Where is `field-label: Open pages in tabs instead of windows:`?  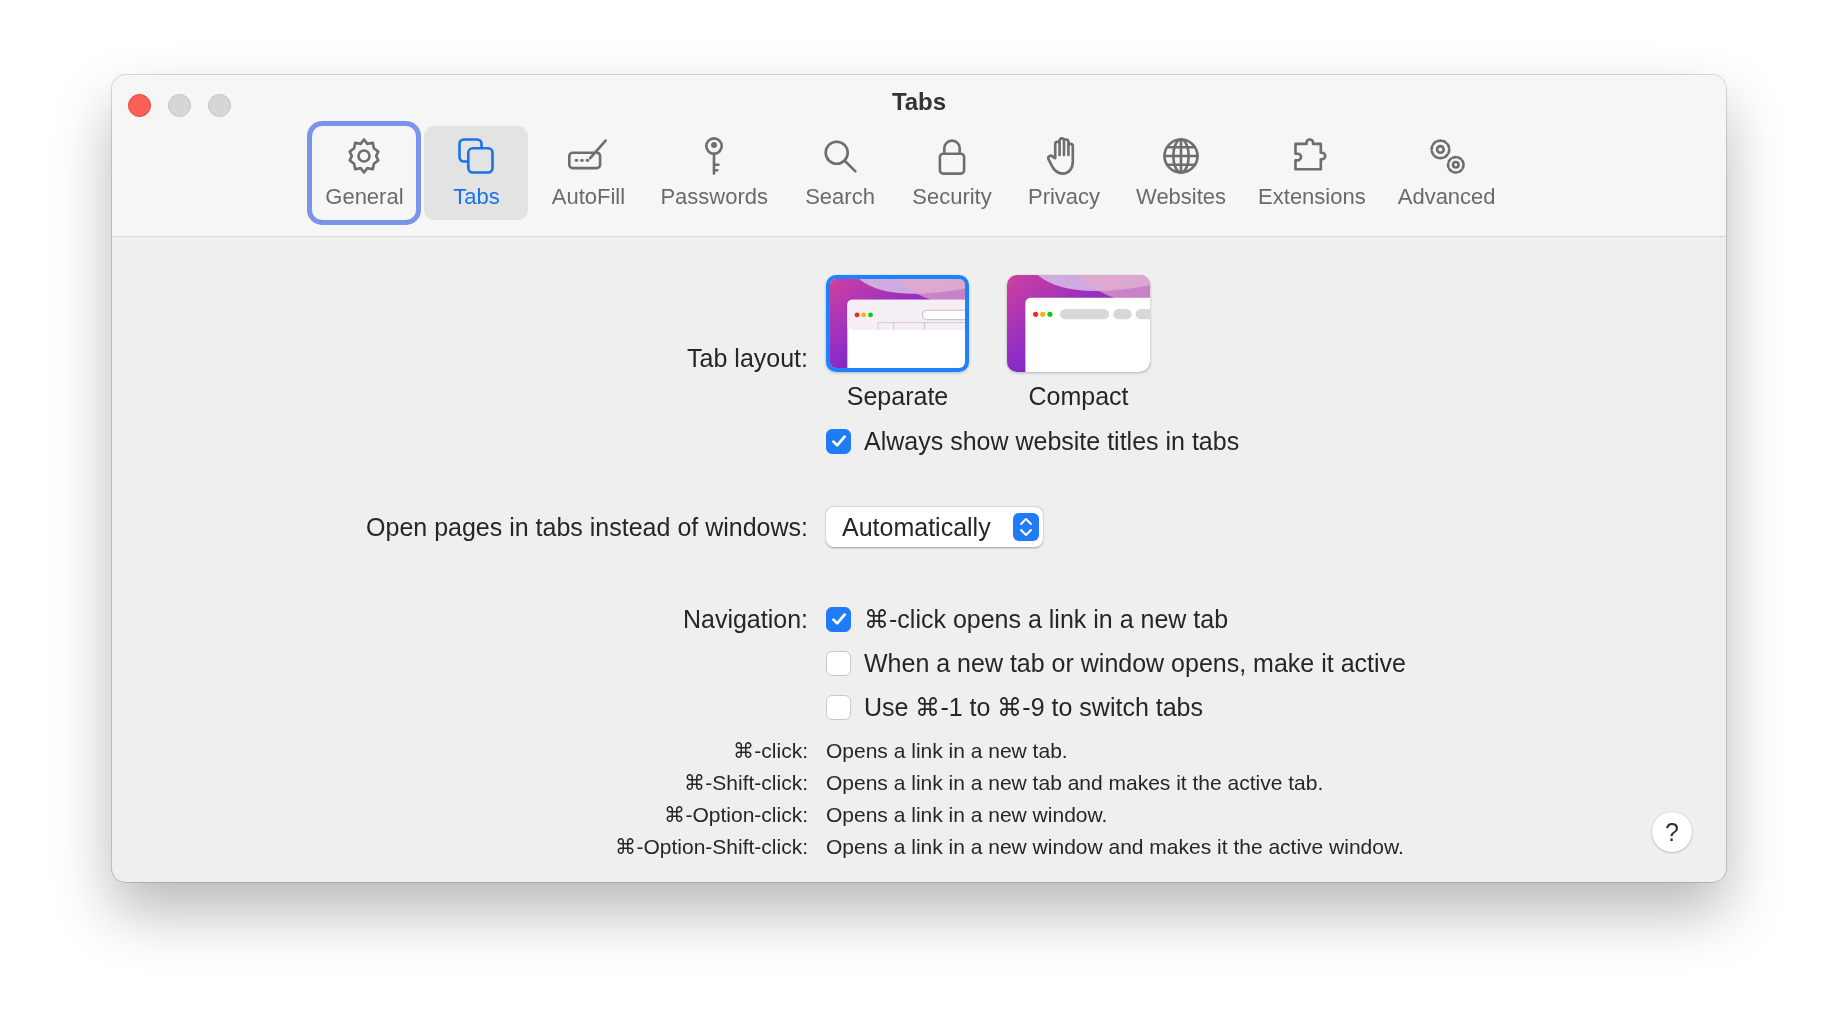 field-label: Open pages in tabs instead of windows: is located at coordinates (587, 527).